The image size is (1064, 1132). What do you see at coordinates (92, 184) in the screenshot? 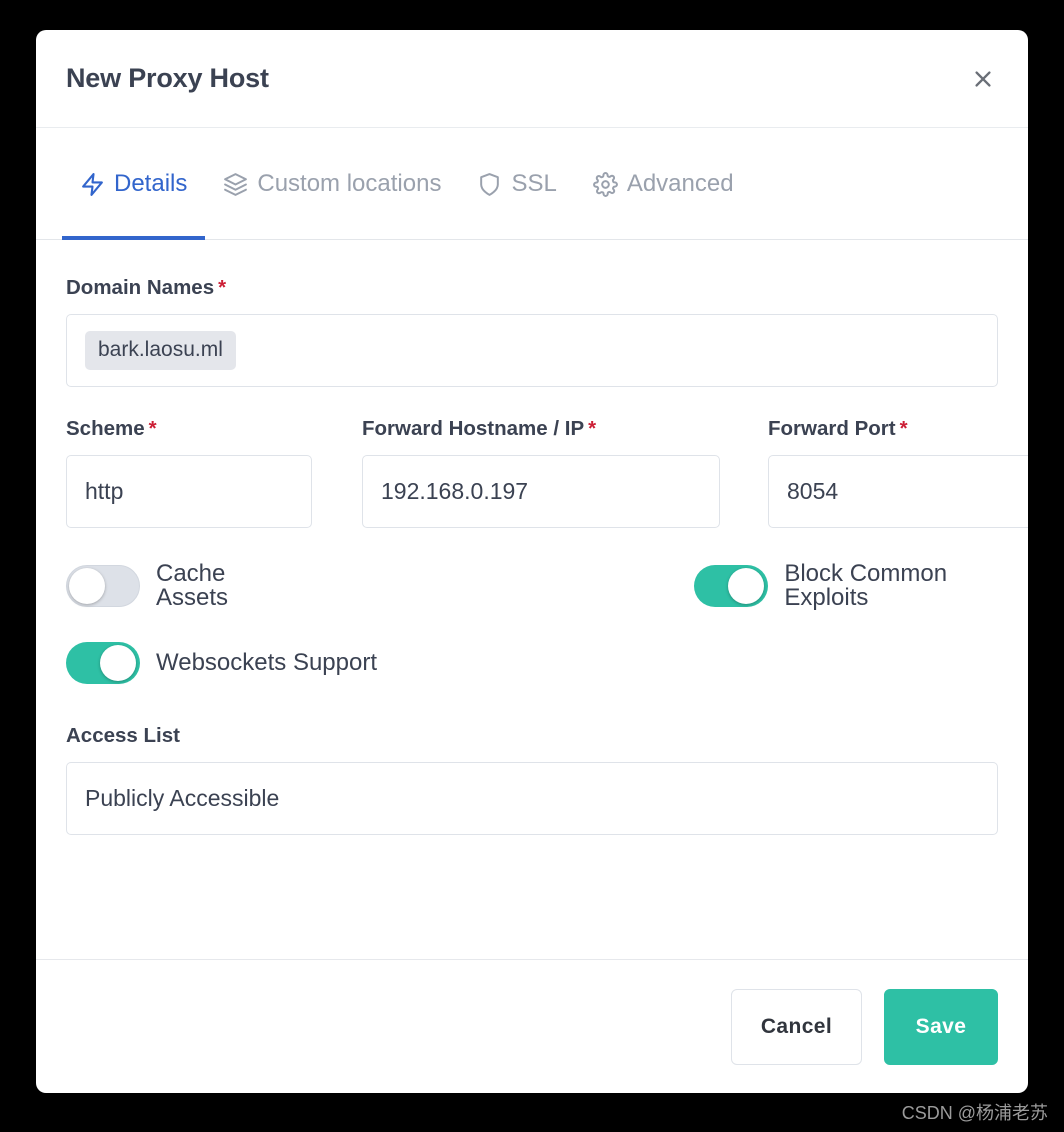
I see `zap-icon` at bounding box center [92, 184].